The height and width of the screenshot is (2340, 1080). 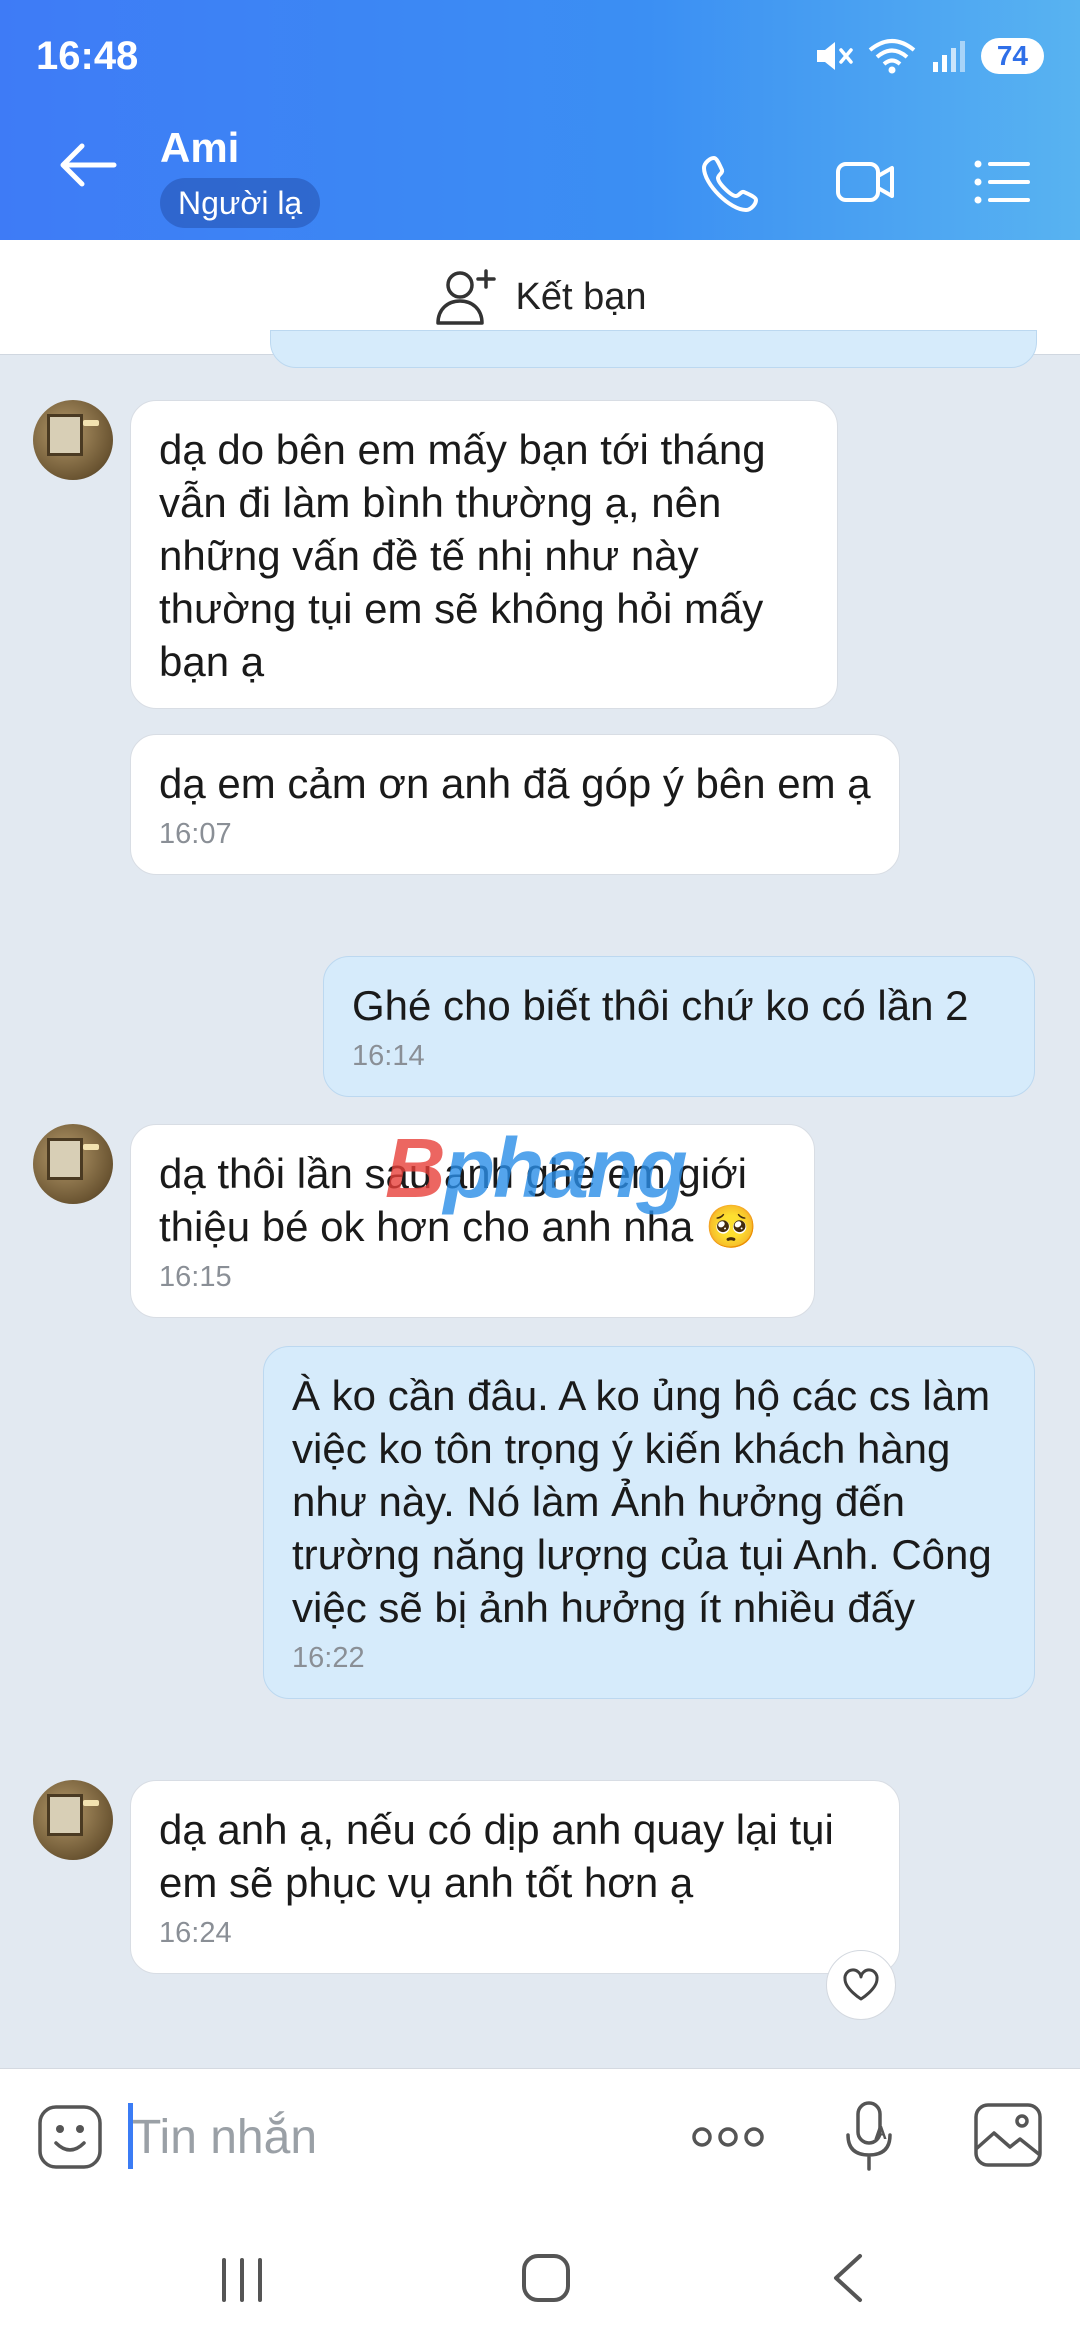 I want to click on stranger-badge-label: Người lạ, so click(x=240, y=202).